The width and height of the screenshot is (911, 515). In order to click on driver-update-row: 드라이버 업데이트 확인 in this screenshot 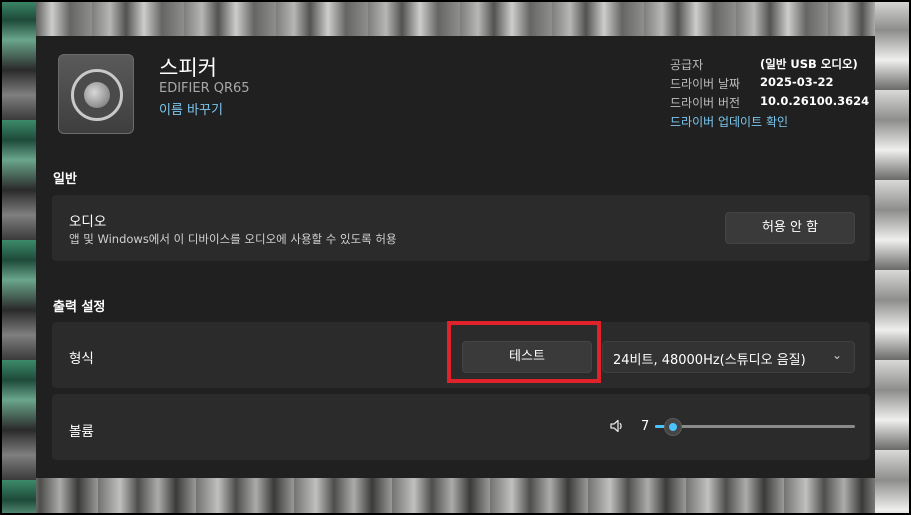, I will do `click(770, 122)`.